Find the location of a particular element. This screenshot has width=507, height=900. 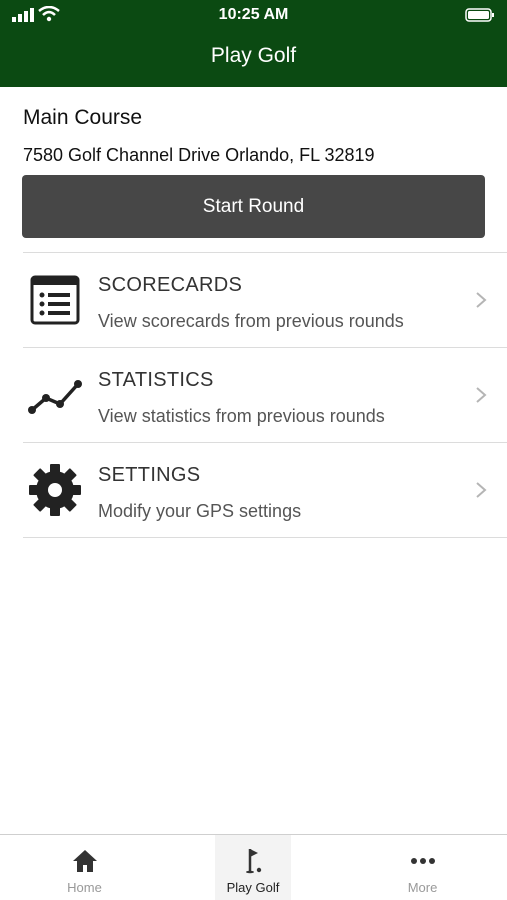

menu-title: SETTINGS is located at coordinates (149, 475).